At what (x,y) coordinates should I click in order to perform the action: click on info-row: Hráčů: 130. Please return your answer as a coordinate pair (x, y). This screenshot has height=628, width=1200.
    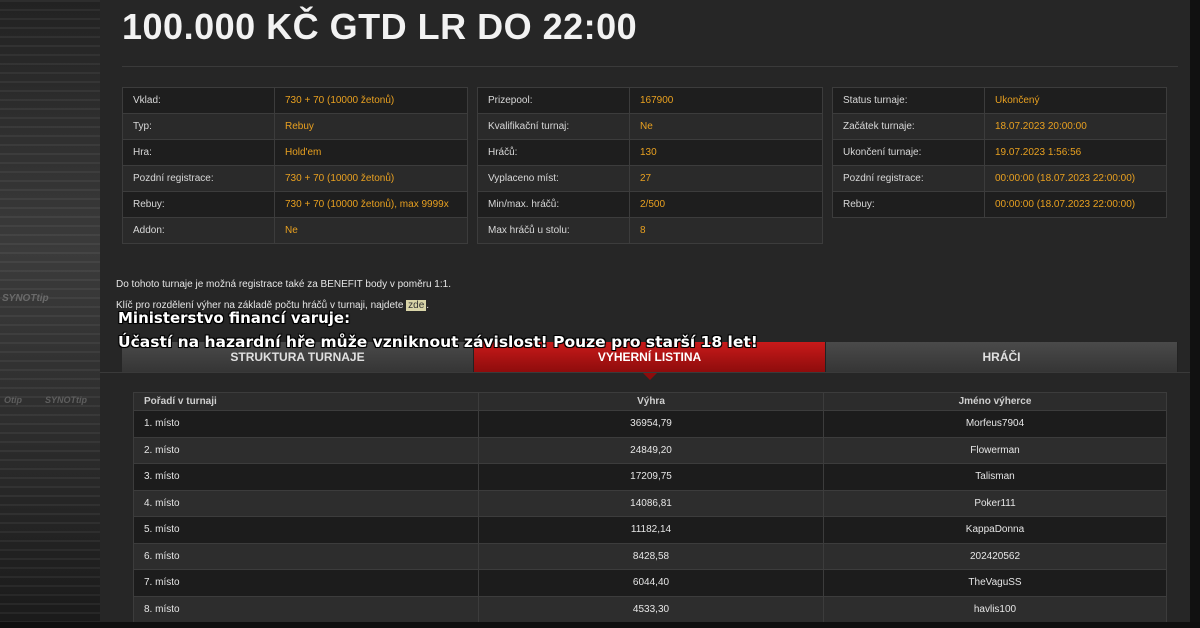
    Looking at the image, I should click on (650, 152).